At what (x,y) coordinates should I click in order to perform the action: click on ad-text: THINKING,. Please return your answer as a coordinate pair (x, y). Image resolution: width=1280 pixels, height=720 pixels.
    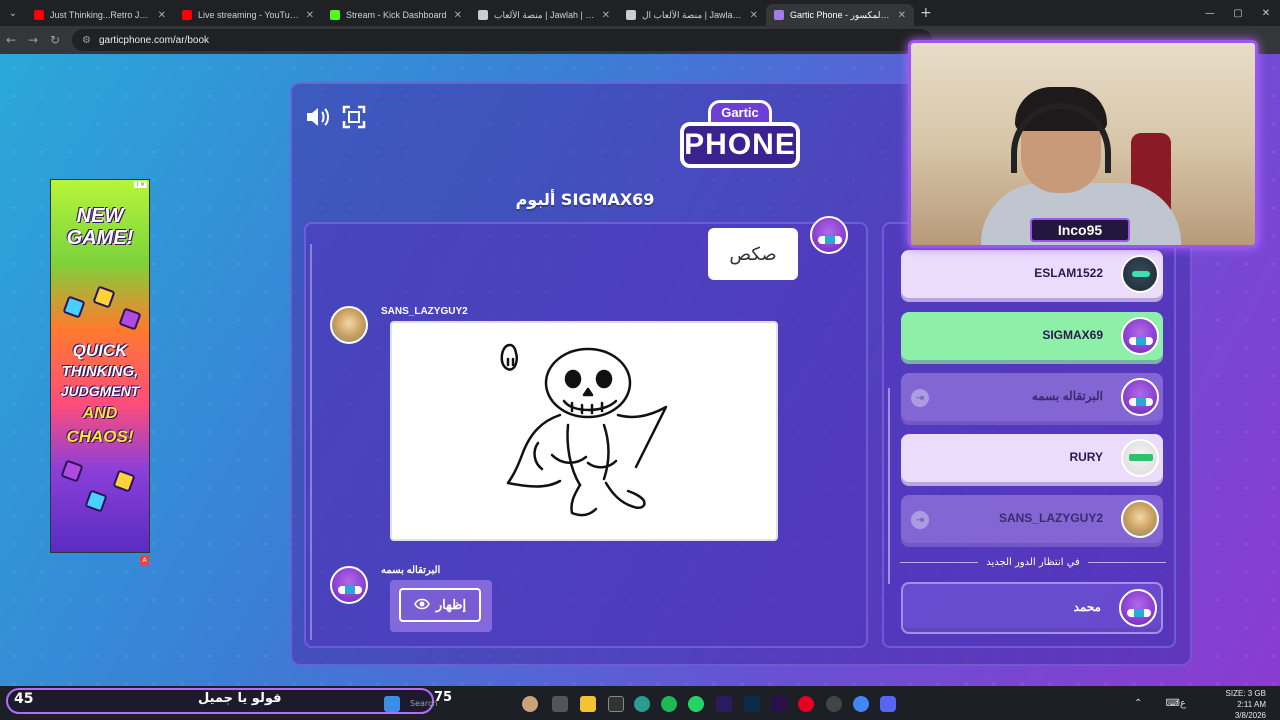
    Looking at the image, I should click on (100, 371).